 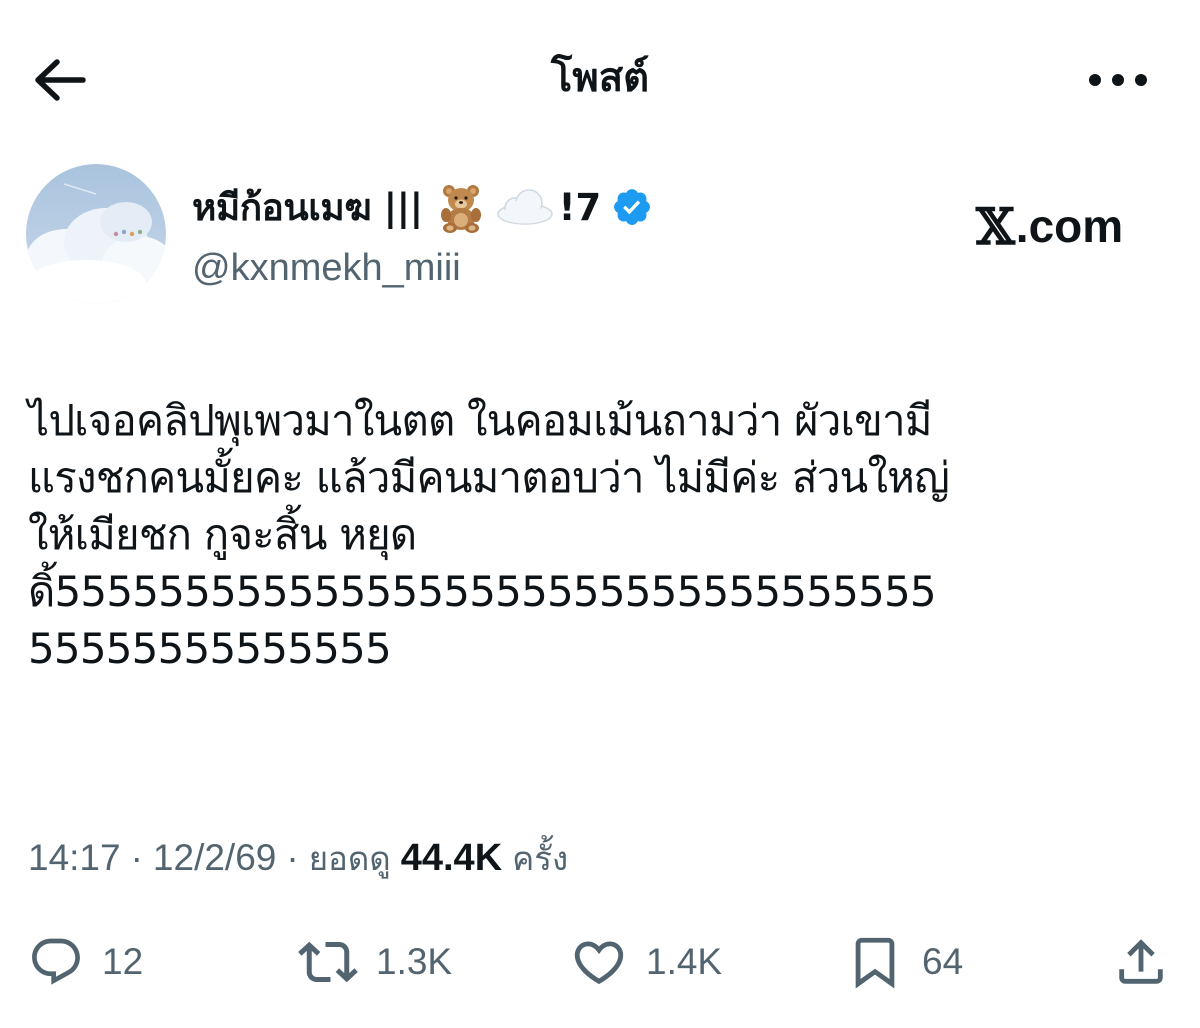 What do you see at coordinates (375, 962) in the screenshot?
I see `repost-button: 1.3K` at bounding box center [375, 962].